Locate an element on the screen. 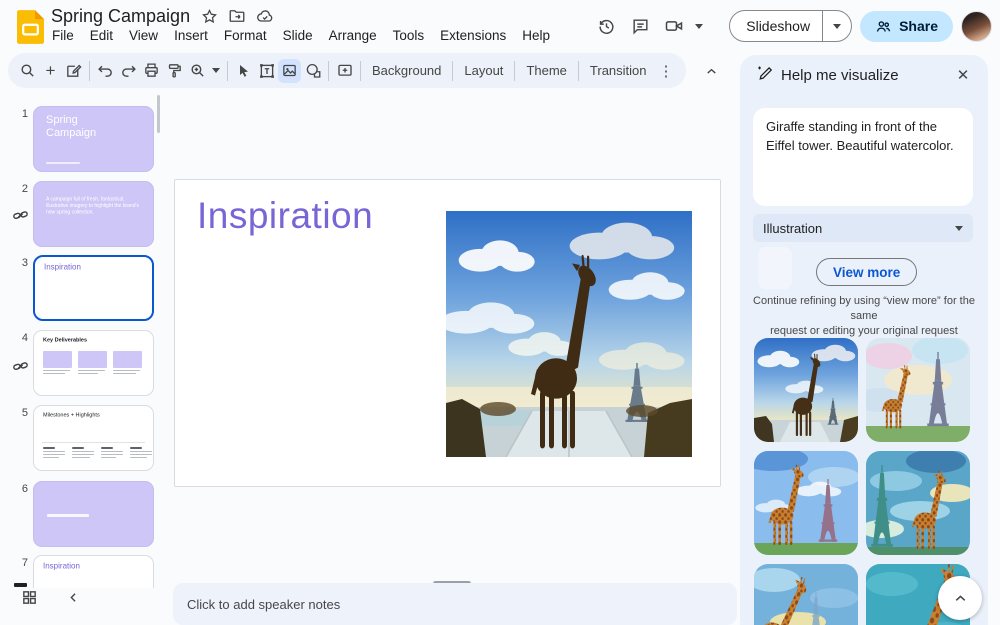 This screenshot has width=1000, height=625. view-more-button: View more is located at coordinates (867, 272).